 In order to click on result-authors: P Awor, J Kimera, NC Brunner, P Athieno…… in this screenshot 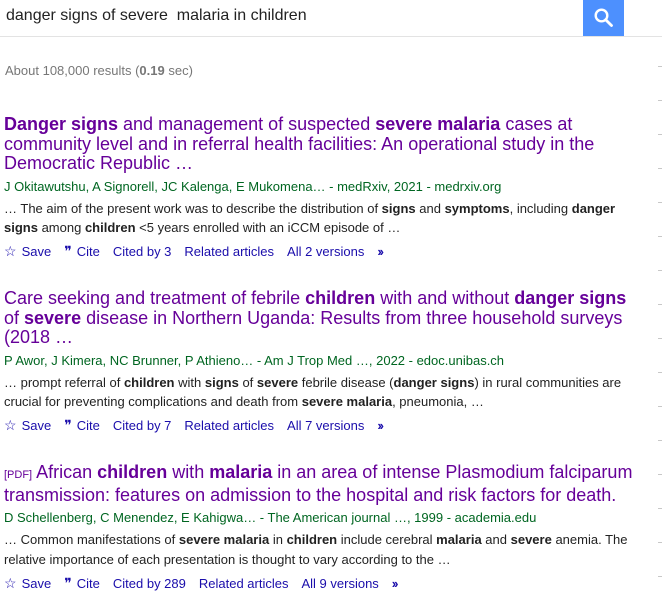, I will do `click(254, 360)`.